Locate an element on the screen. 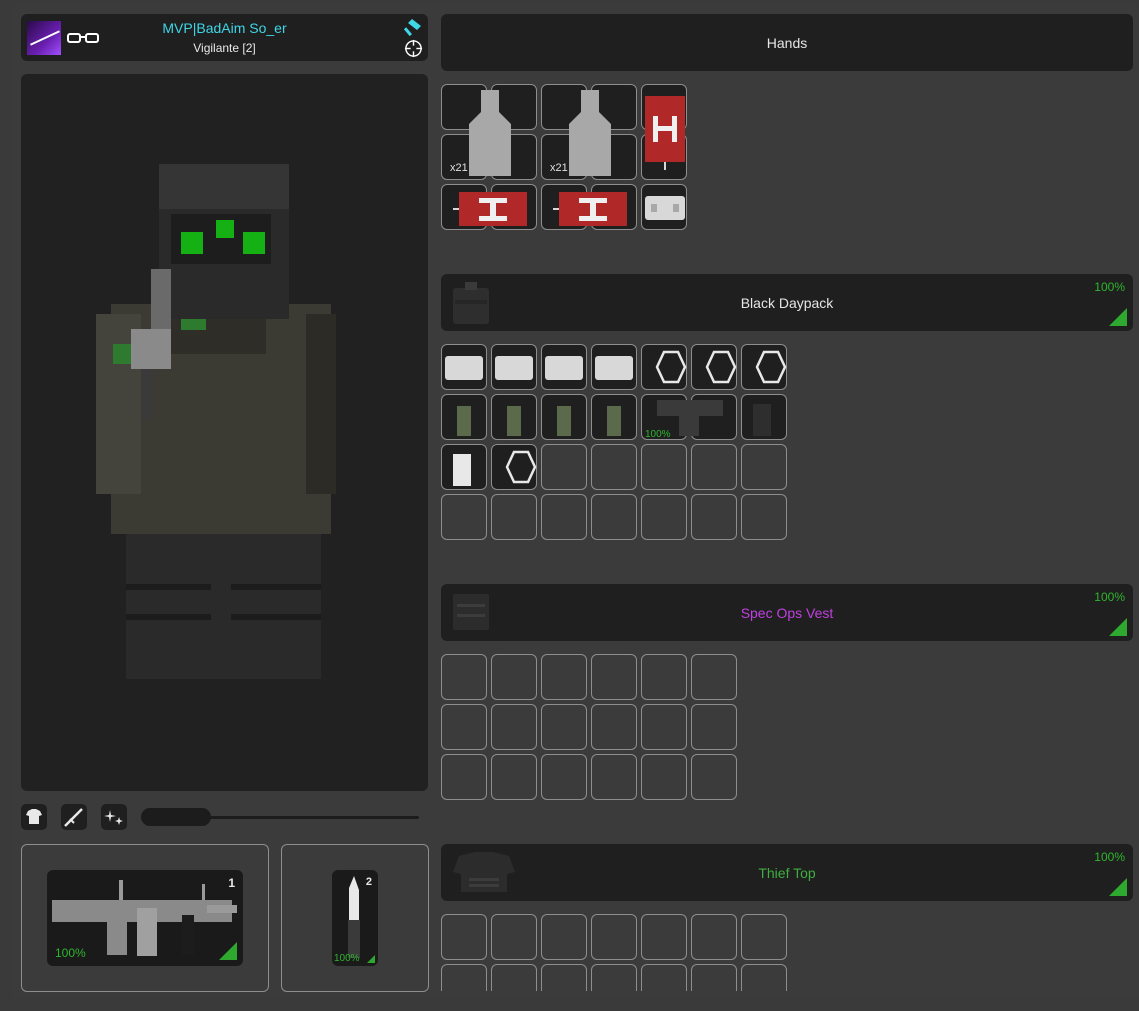 The height and width of the screenshot is (1011, 1139). grenade-icon is located at coordinates (539, 421).